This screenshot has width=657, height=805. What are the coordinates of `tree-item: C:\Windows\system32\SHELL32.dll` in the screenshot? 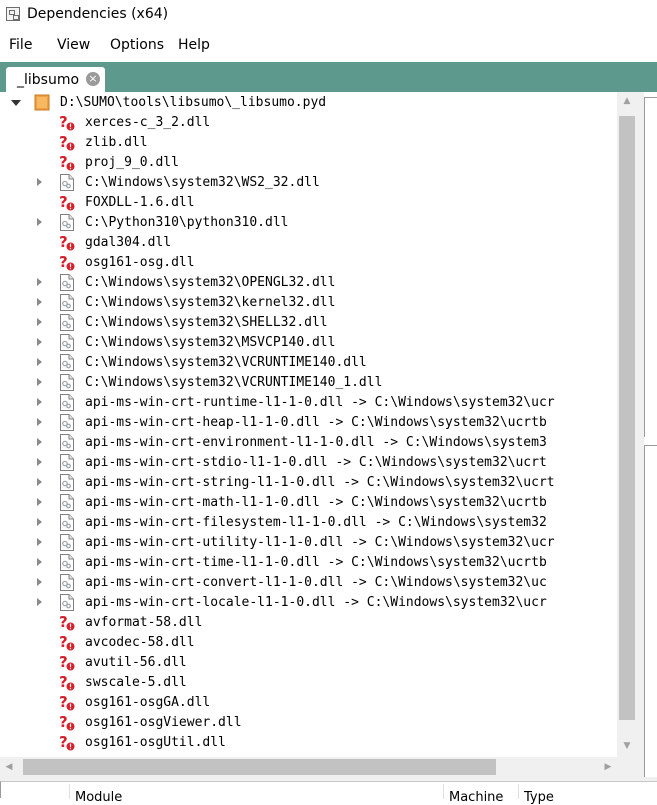 It's located at (307, 322).